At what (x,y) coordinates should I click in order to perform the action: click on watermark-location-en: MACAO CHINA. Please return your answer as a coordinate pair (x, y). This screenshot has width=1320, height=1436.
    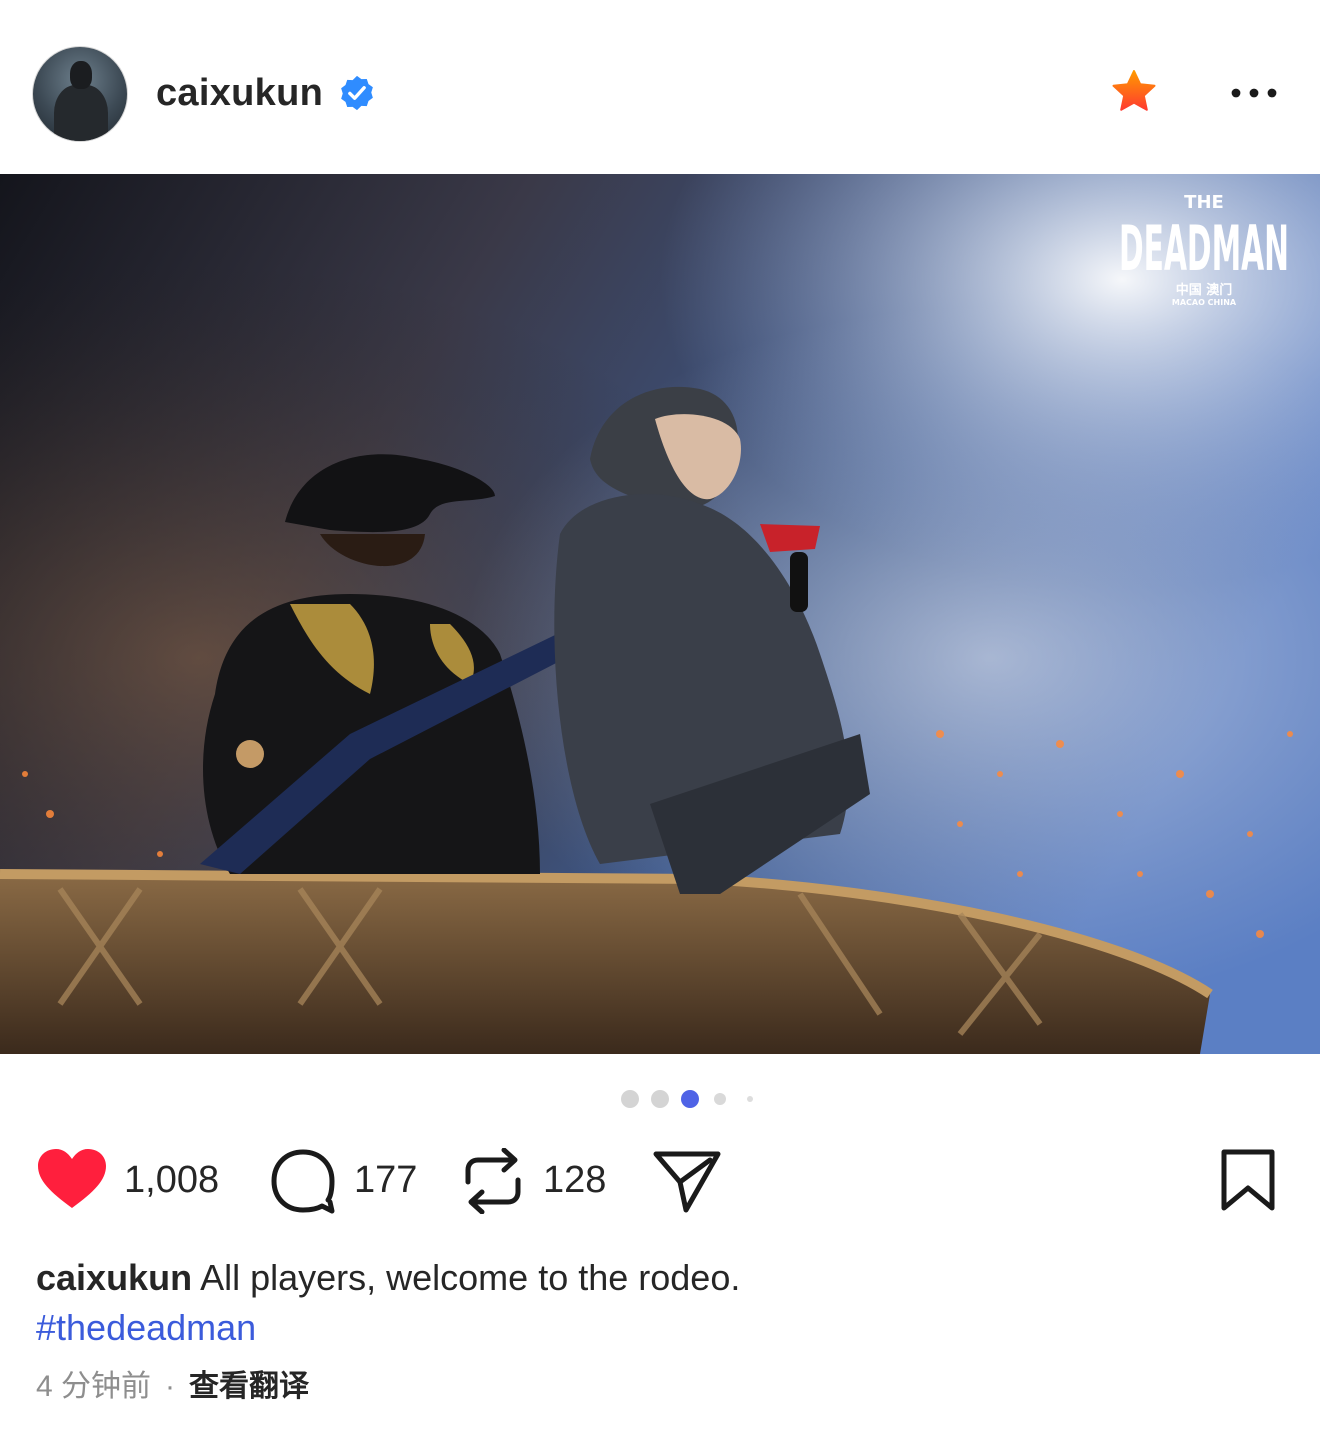
    Looking at the image, I should click on (1204, 302).